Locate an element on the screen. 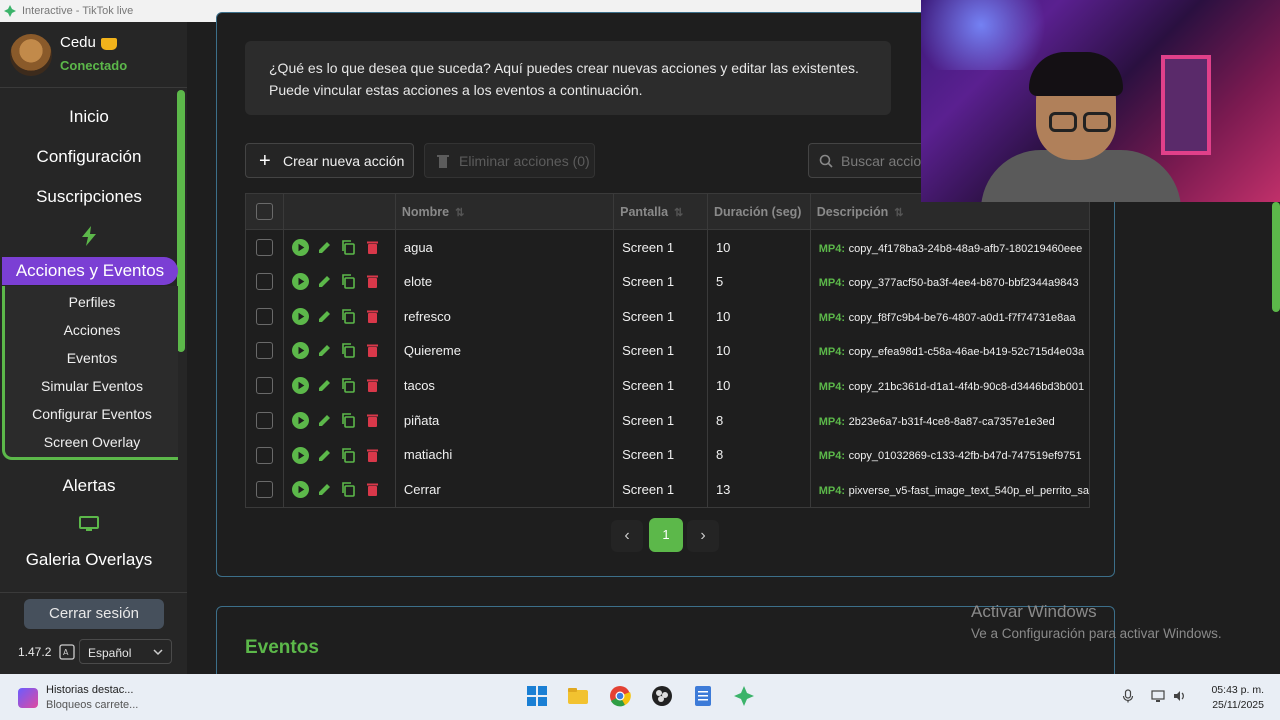  network-icon is located at coordinates (1158, 696).